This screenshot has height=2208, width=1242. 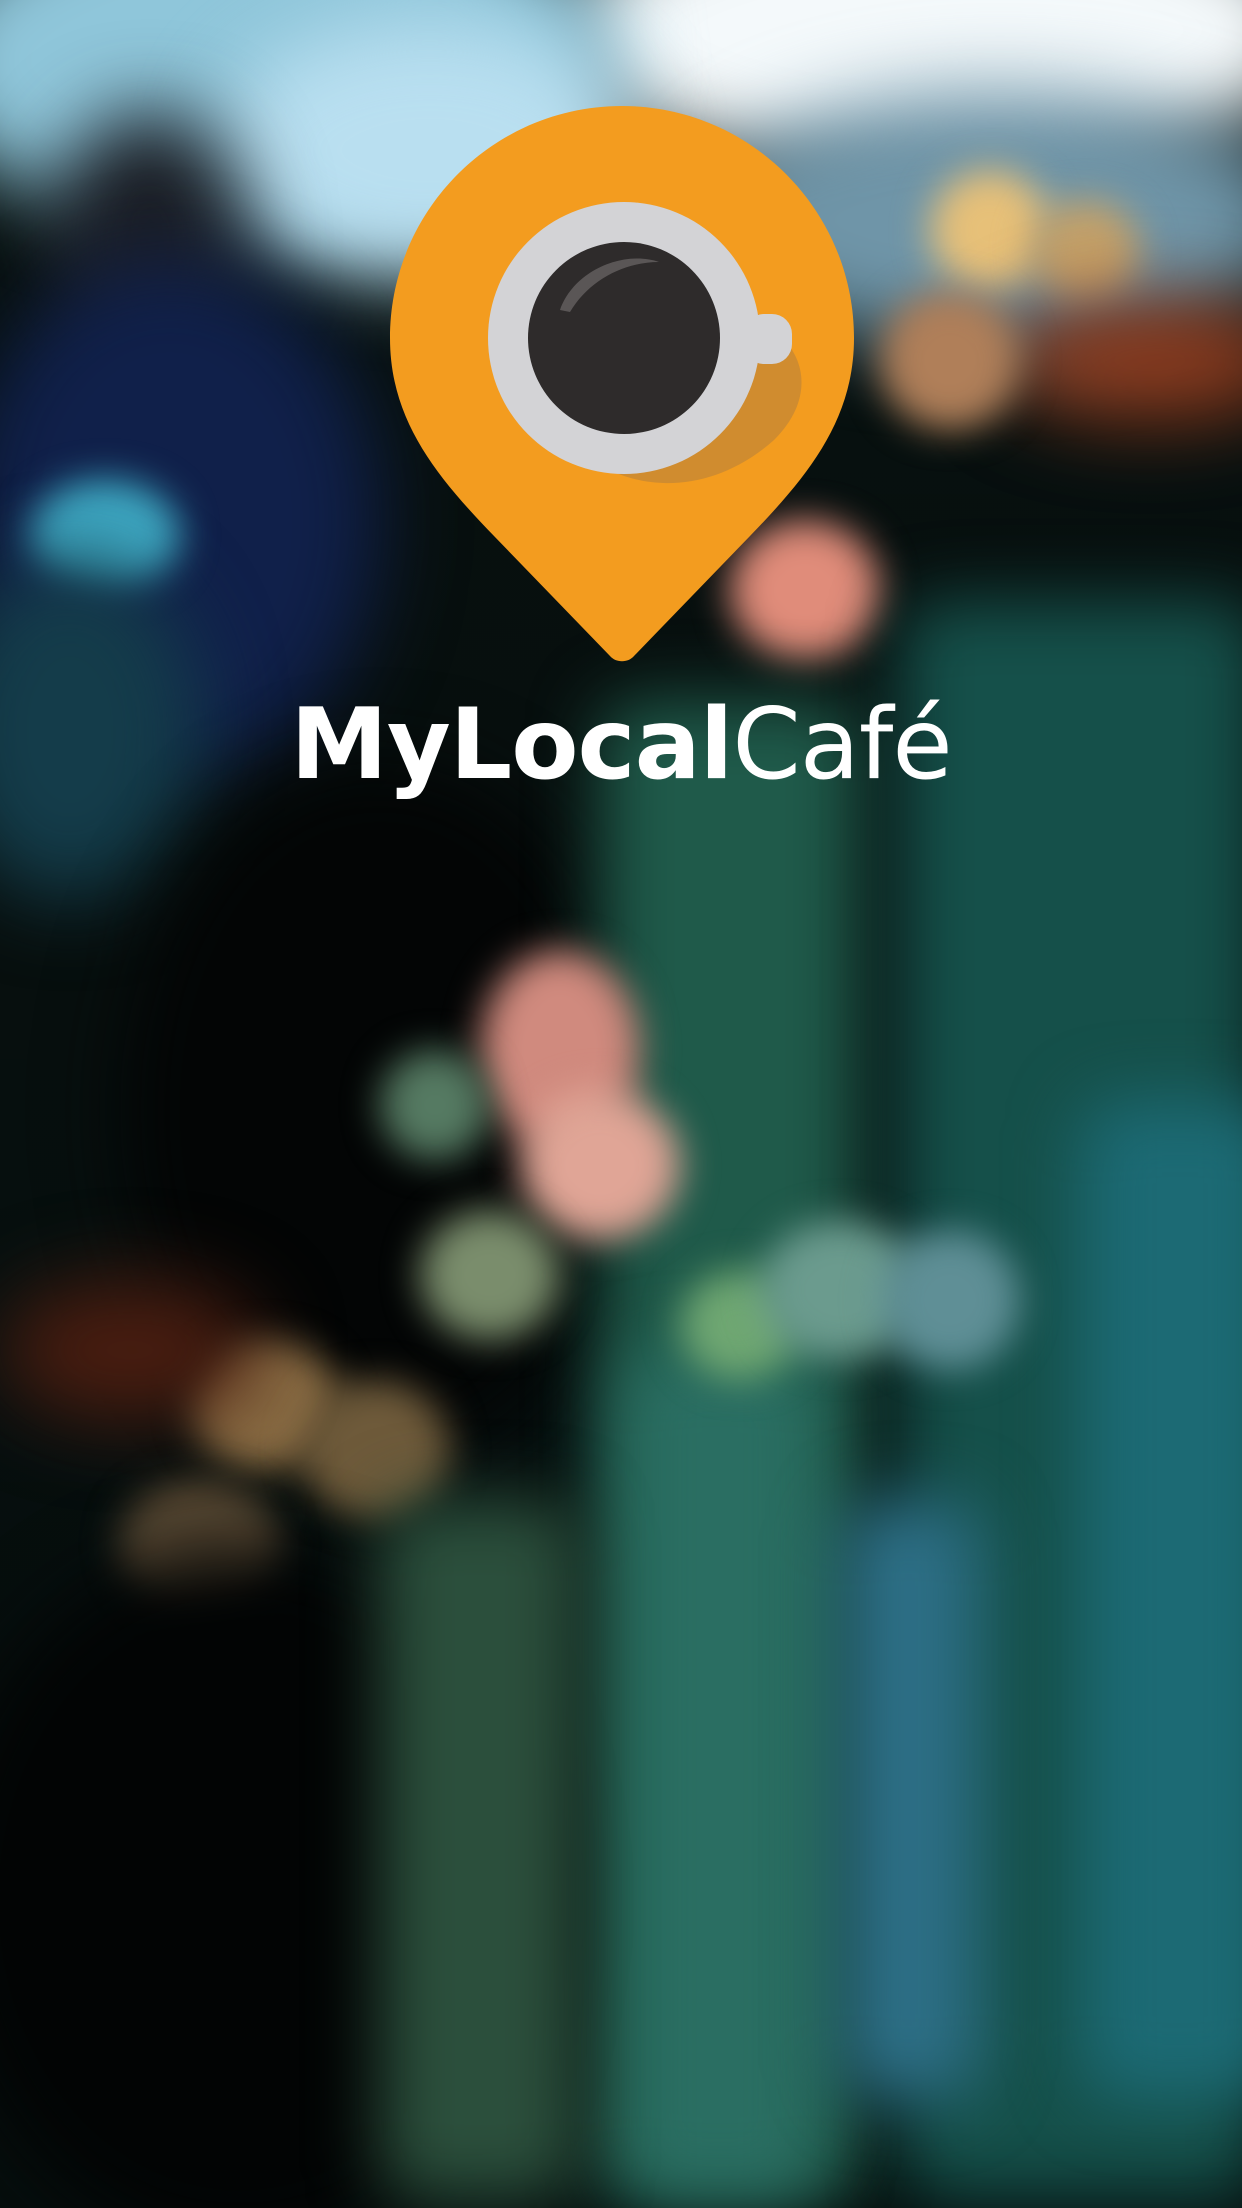 I want to click on wordmark-bold: MyLocal, so click(x=511, y=745).